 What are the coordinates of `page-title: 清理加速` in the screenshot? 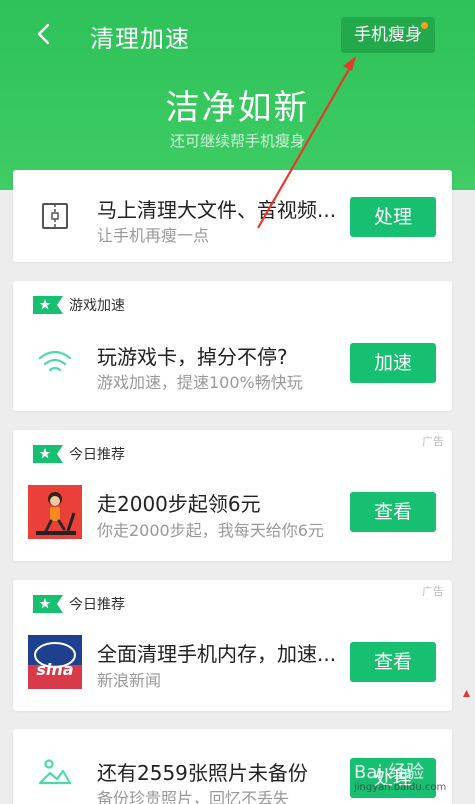 It's located at (140, 39).